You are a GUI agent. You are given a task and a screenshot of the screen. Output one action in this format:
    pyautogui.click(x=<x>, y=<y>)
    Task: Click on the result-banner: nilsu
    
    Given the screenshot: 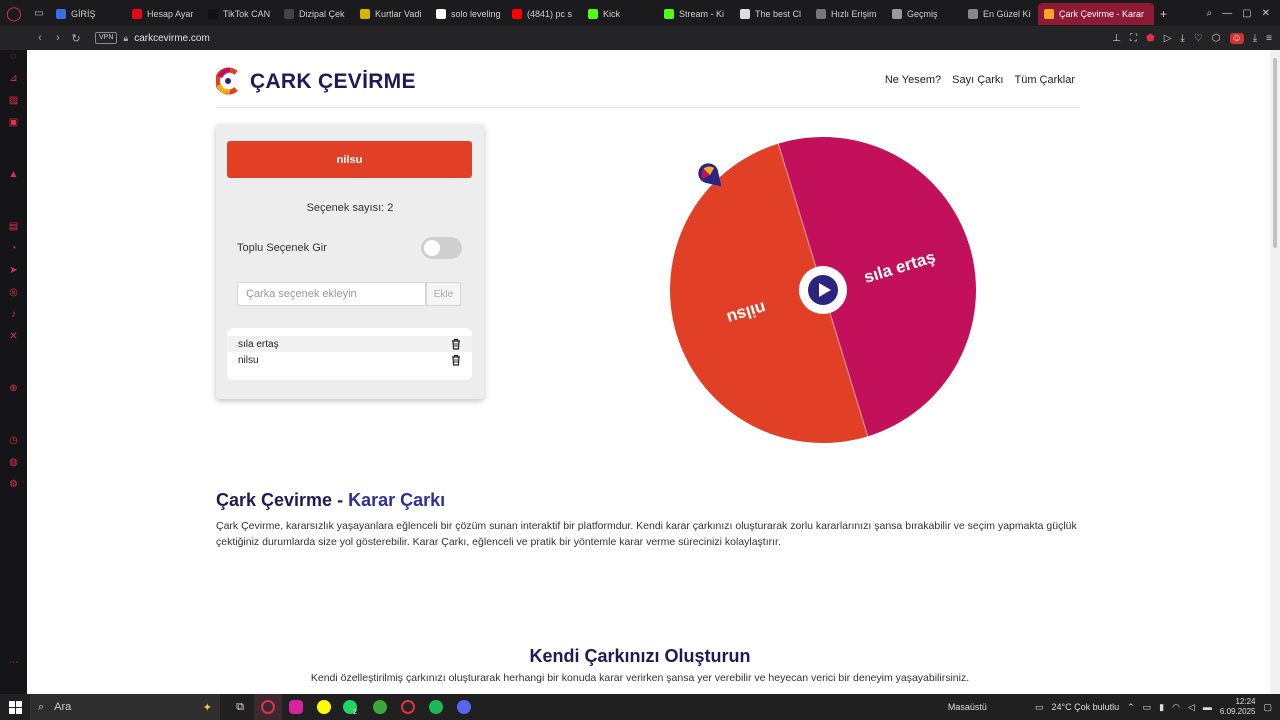 What is the action you would take?
    pyautogui.click(x=349, y=159)
    